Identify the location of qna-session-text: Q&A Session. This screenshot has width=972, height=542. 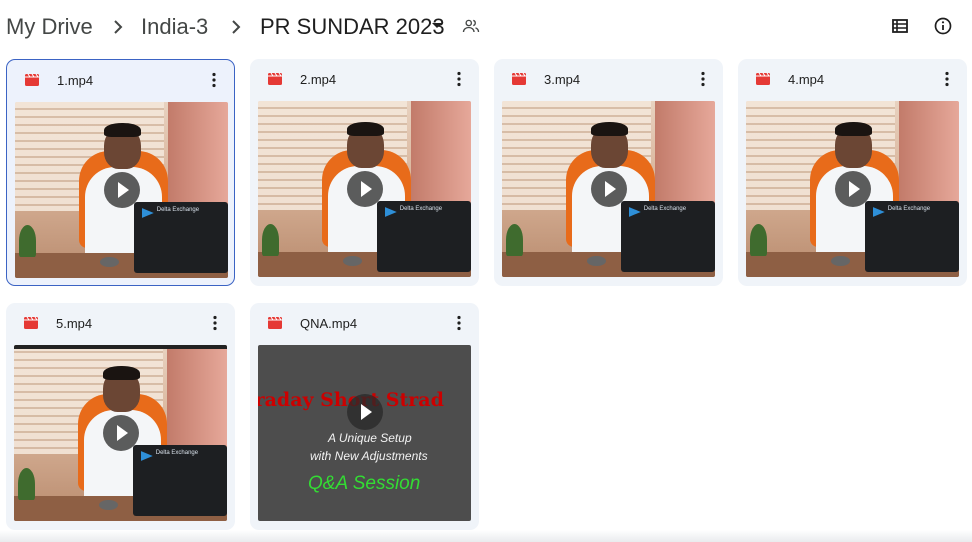
(364, 483).